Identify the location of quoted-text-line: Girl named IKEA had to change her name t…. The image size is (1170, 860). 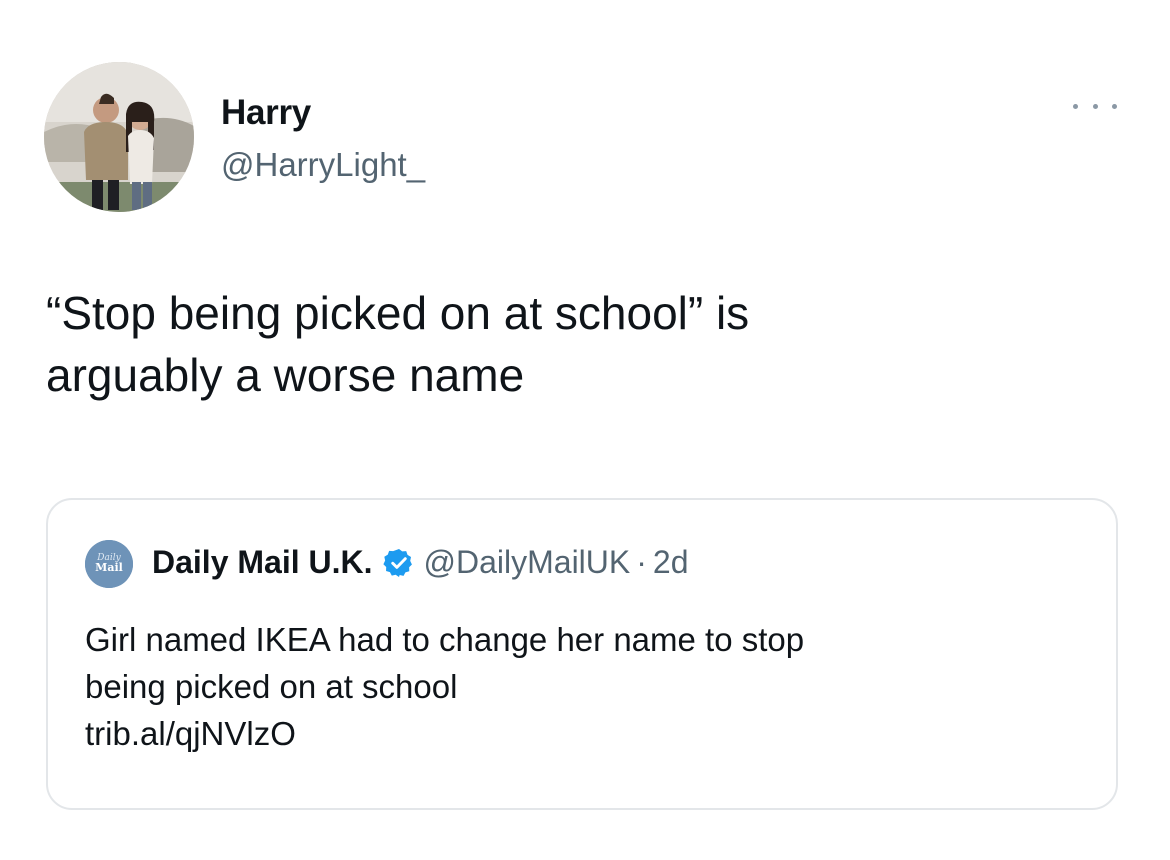
(445, 639).